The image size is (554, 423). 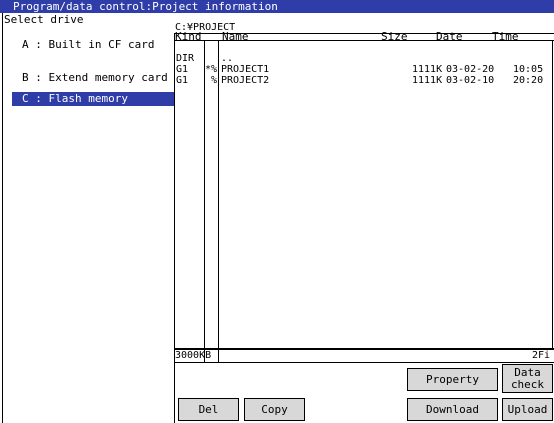 What do you see at coordinates (93, 99) in the screenshot?
I see `drive-item-c: C : Flash memory` at bounding box center [93, 99].